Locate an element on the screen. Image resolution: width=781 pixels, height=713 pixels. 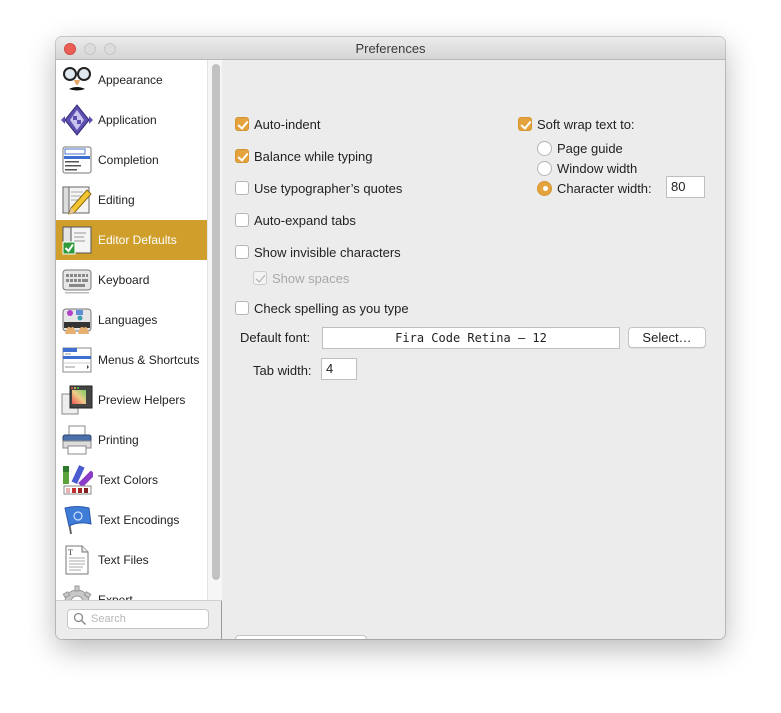
sidebar-scrollbar-thumb is located at coordinates (216, 322).